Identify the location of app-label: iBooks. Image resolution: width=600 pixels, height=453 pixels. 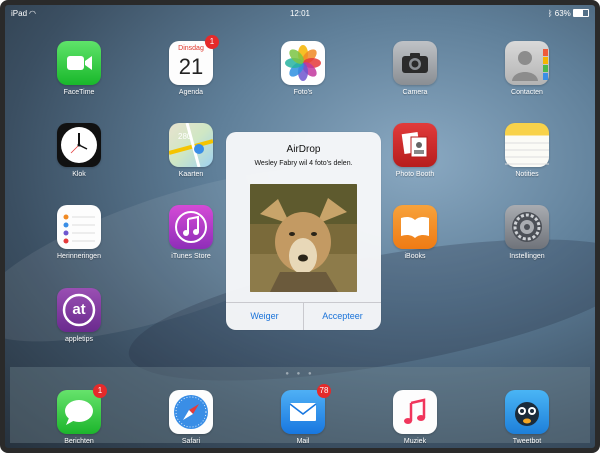
(415, 256).